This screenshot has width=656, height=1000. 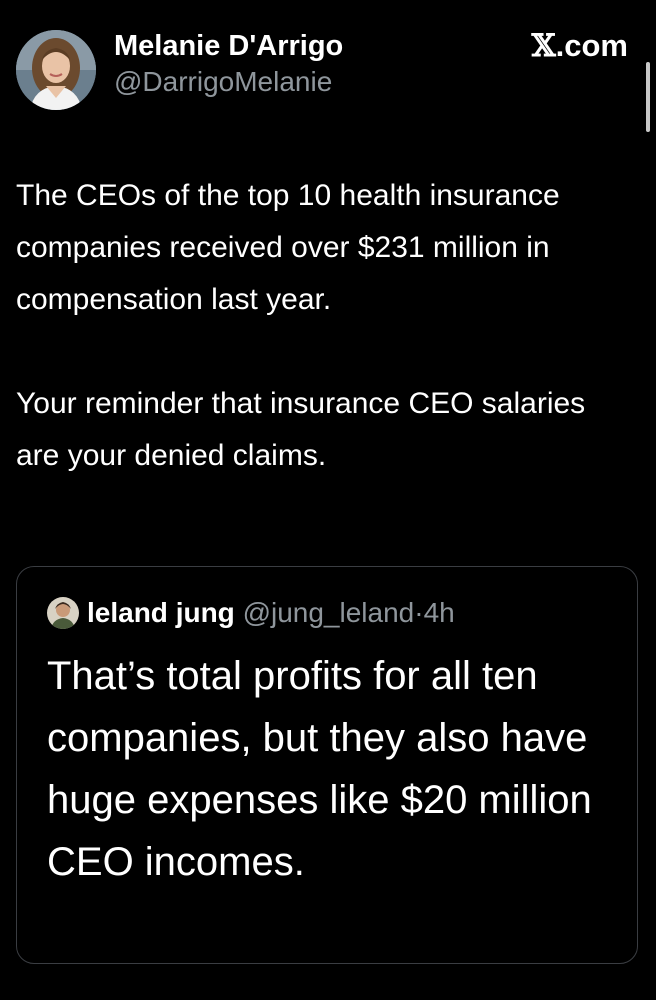 I want to click on author-display-name: Melanie D'Arrigo, so click(x=228, y=46).